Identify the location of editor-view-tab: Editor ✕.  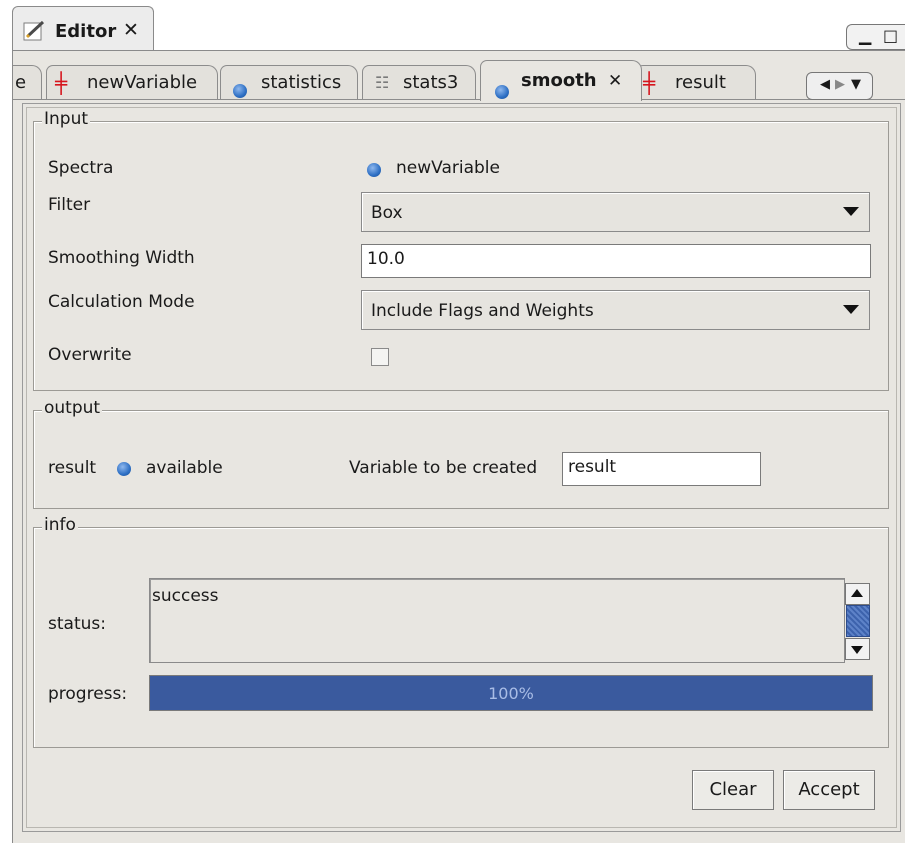
(83, 29).